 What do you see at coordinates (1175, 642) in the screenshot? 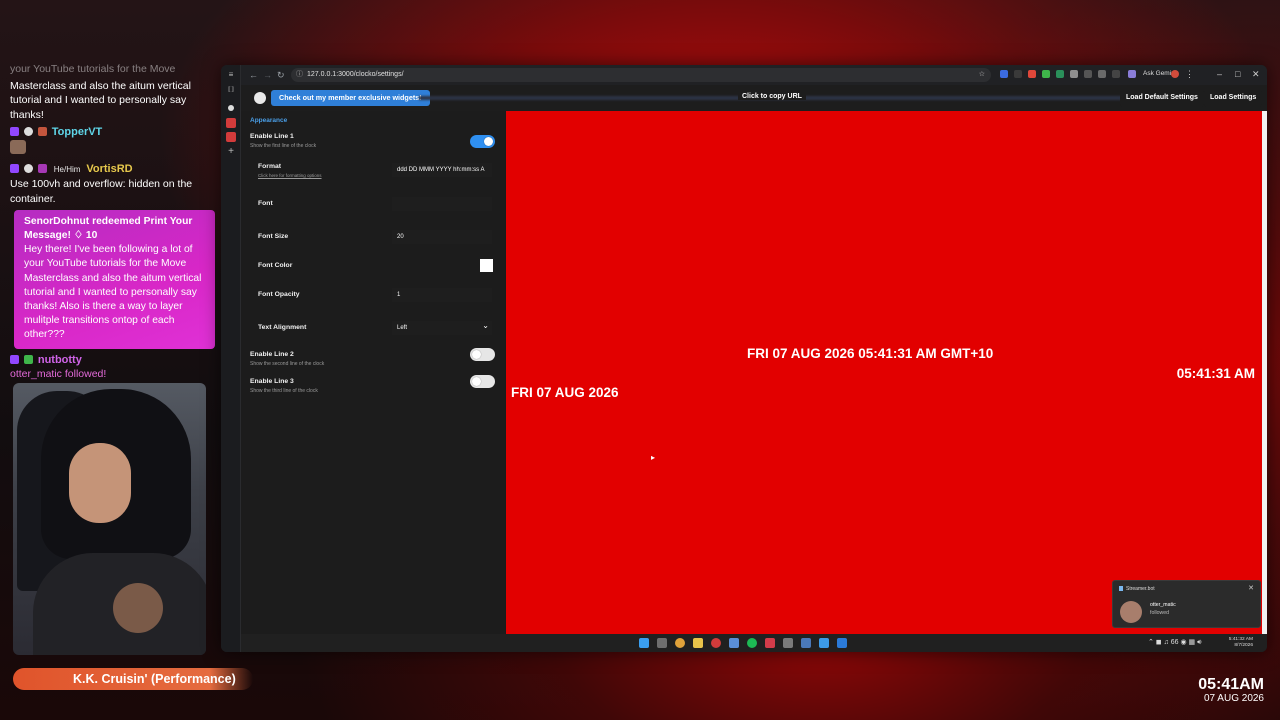
I see `system-tray: ⌃ ◼ ♫ 66 ◉ ▦ 🔊︎` at bounding box center [1175, 642].